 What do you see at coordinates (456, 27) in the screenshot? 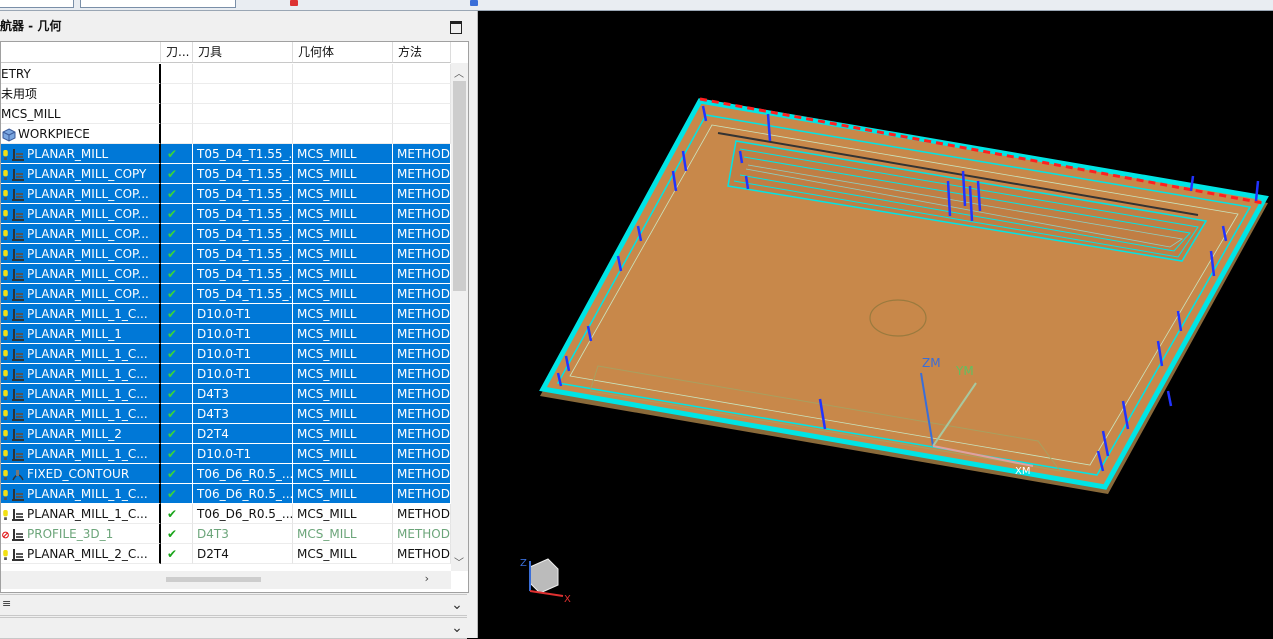
I see `maximize-icon` at bounding box center [456, 27].